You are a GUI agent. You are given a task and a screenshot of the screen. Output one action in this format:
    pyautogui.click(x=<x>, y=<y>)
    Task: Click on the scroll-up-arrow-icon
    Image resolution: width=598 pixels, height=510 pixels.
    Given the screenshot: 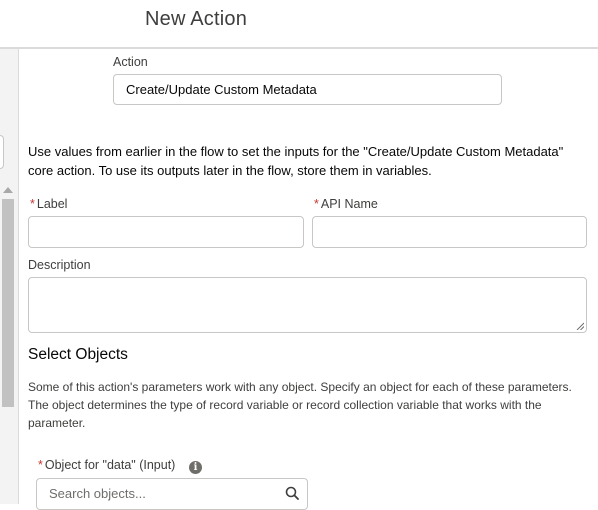 What is the action you would take?
    pyautogui.click(x=8, y=190)
    